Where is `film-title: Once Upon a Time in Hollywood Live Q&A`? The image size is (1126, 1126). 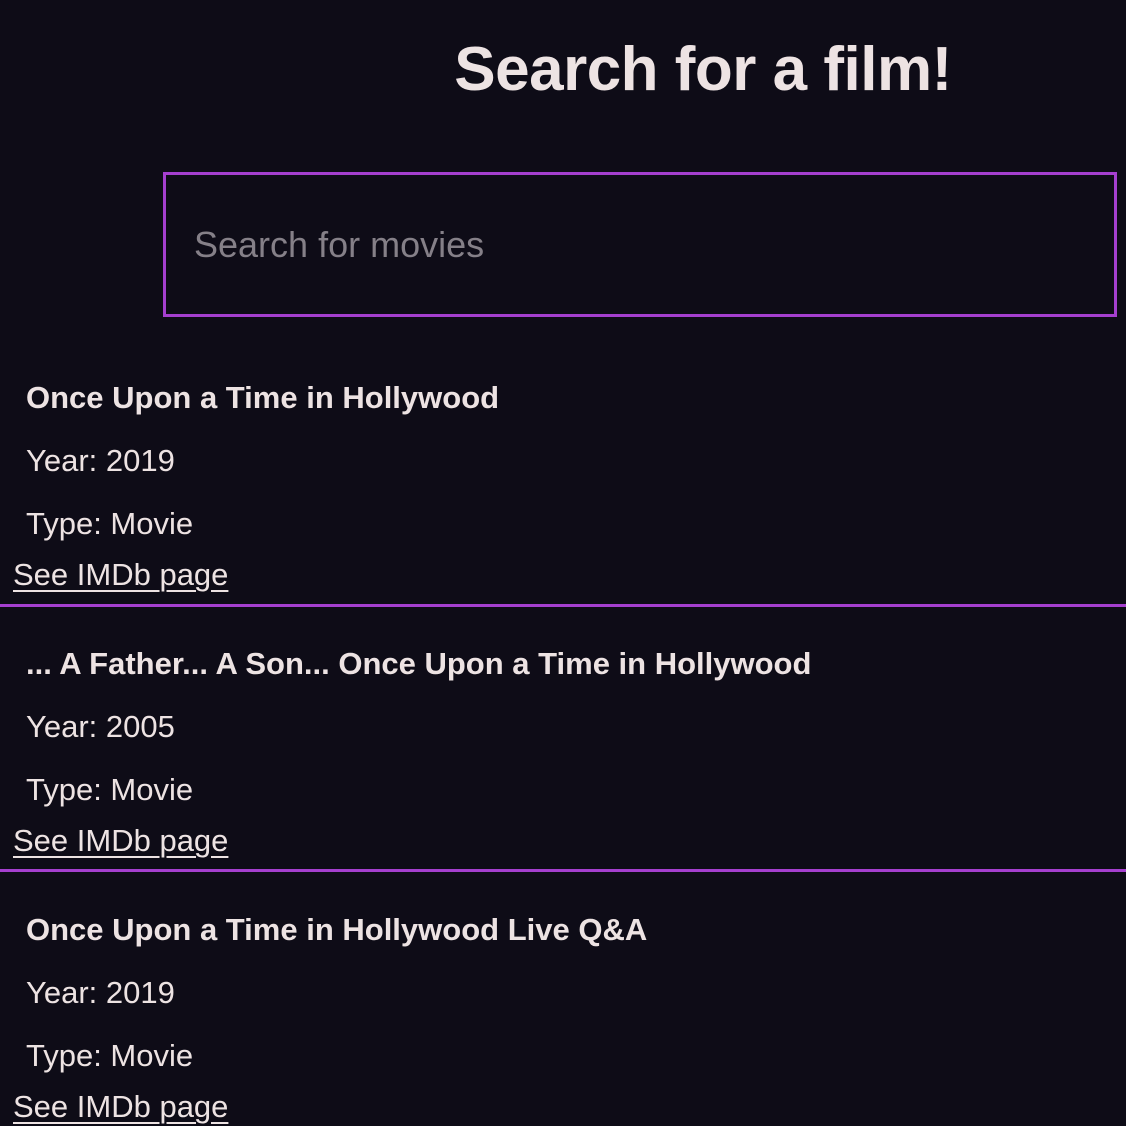
film-title: Once Upon a Time in Hollywood Live Q&A is located at coordinates (337, 929).